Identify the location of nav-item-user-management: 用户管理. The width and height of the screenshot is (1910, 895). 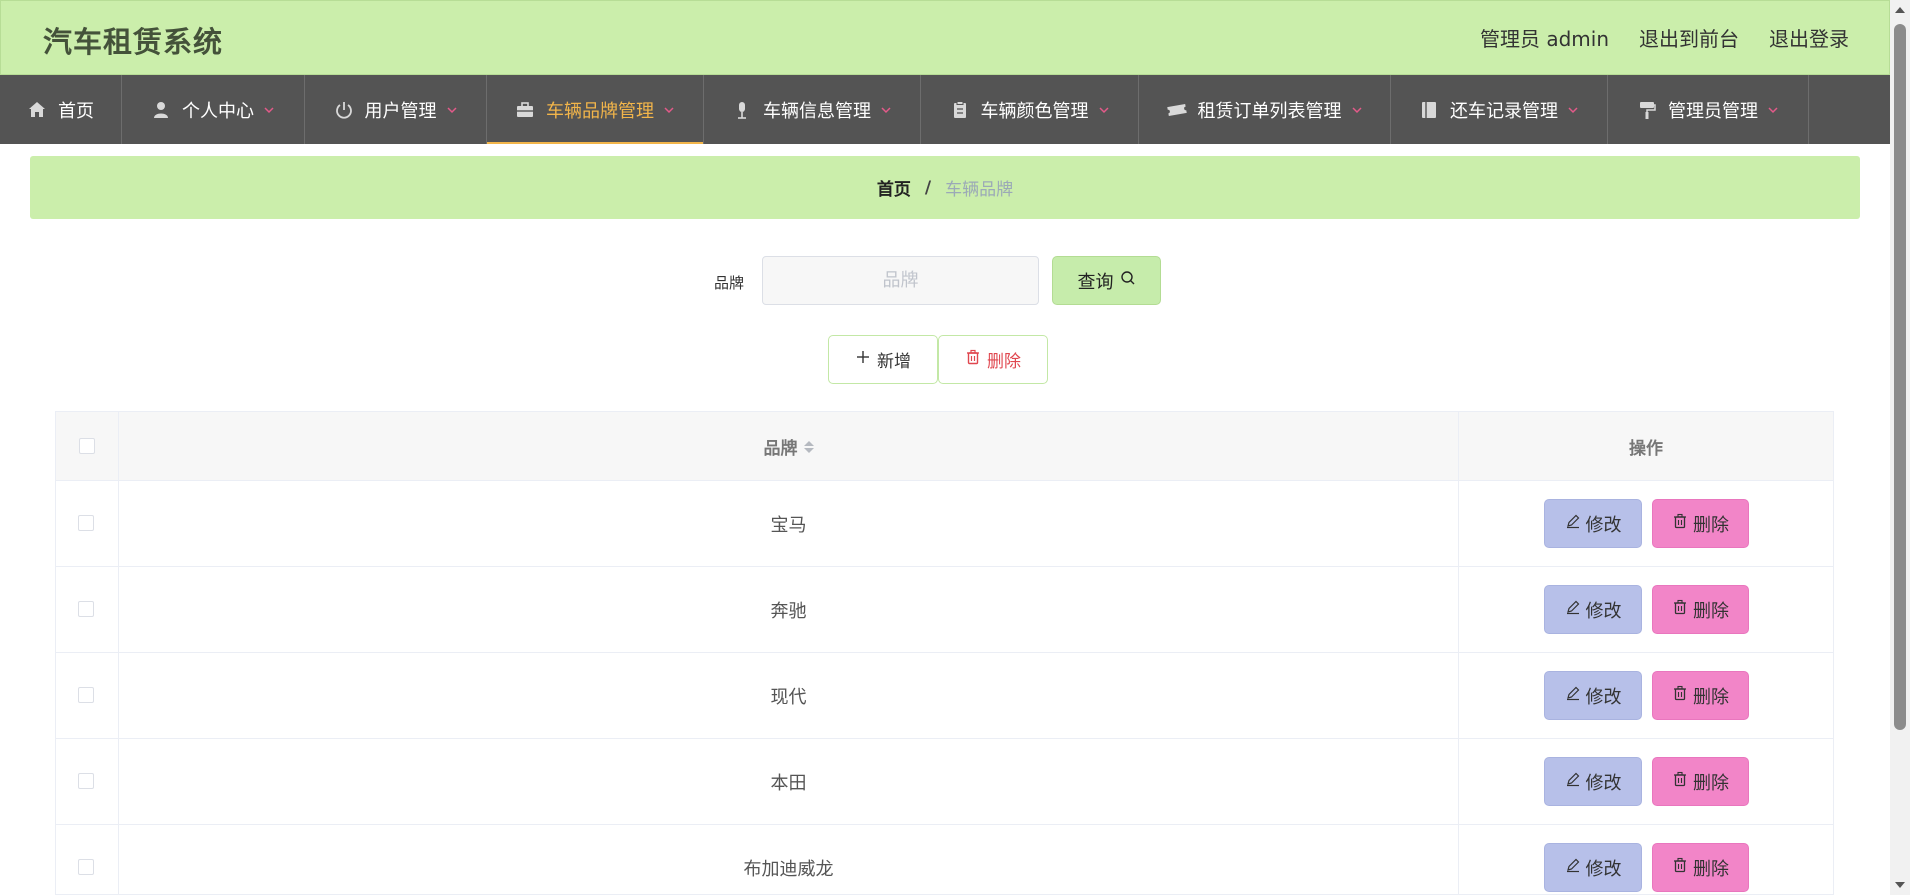
(396, 109).